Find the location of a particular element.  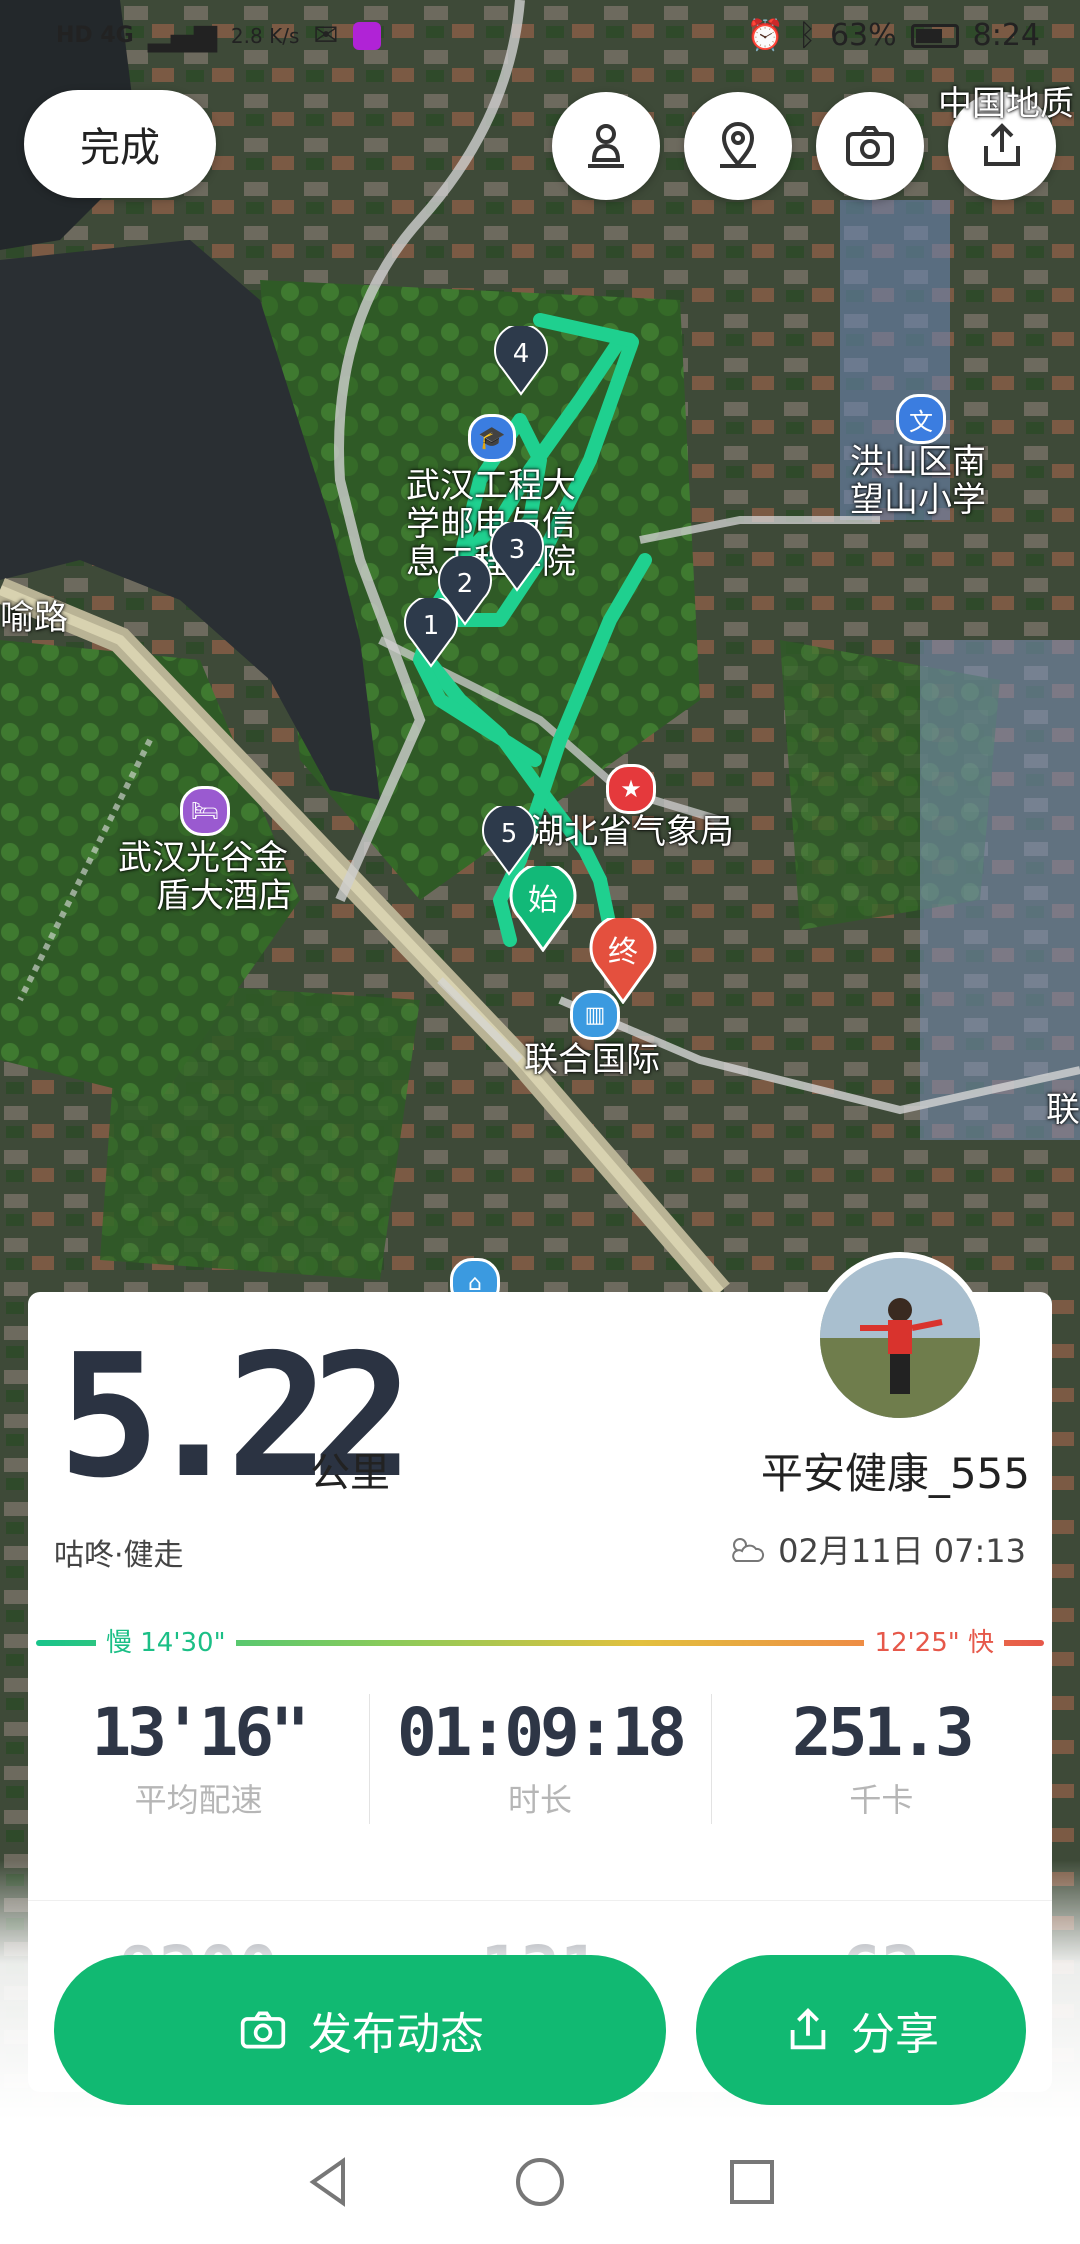

person-view-button is located at coordinates (606, 146).